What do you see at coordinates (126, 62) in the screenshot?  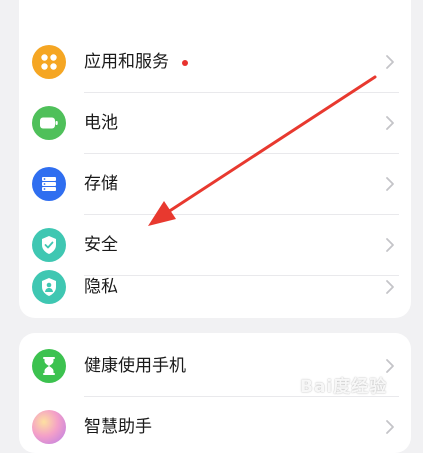 I see `settings-item-label: 应用和服务` at bounding box center [126, 62].